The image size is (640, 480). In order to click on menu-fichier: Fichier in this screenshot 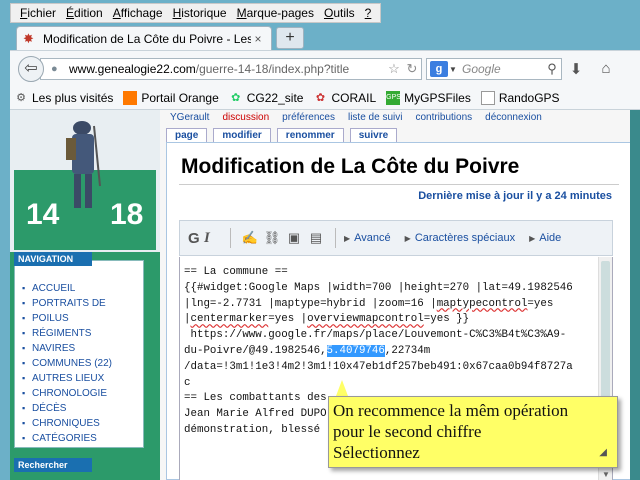, I will do `click(38, 13)`.